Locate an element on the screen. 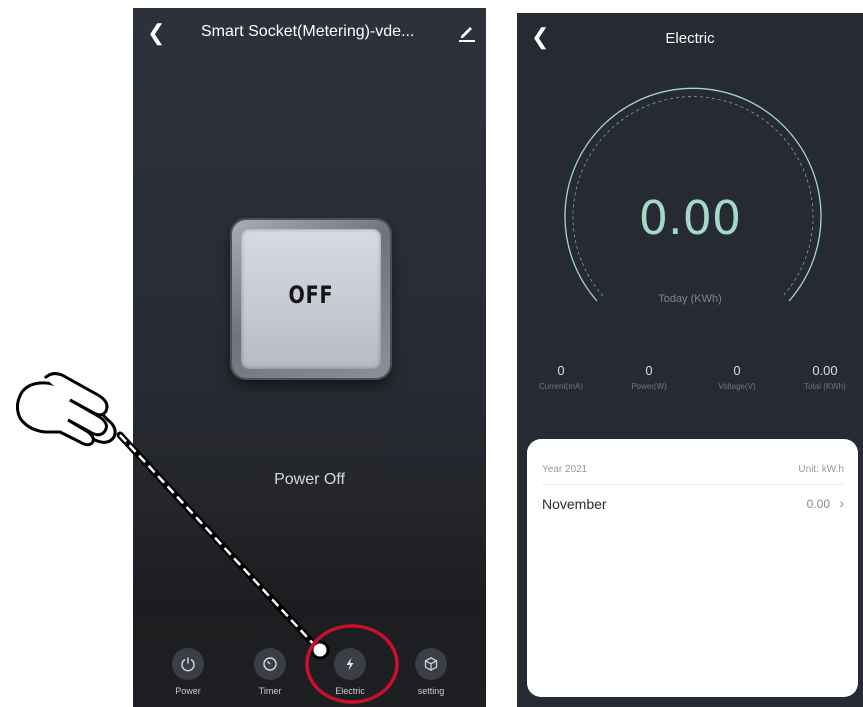  pointing-hand-icon is located at coordinates (66, 409).